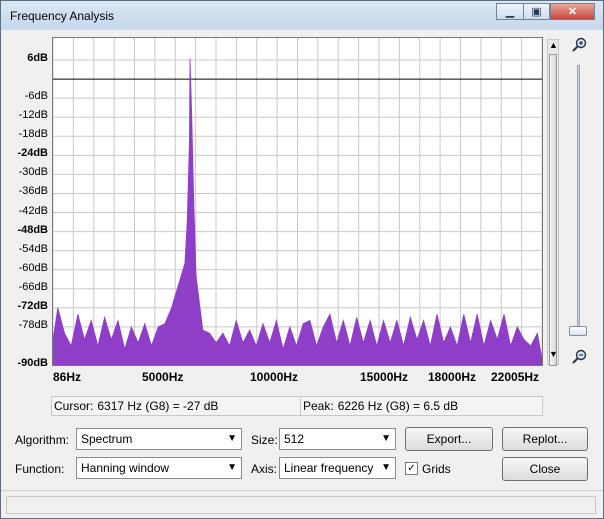  I want to click on close-icon: ✕, so click(572, 12).